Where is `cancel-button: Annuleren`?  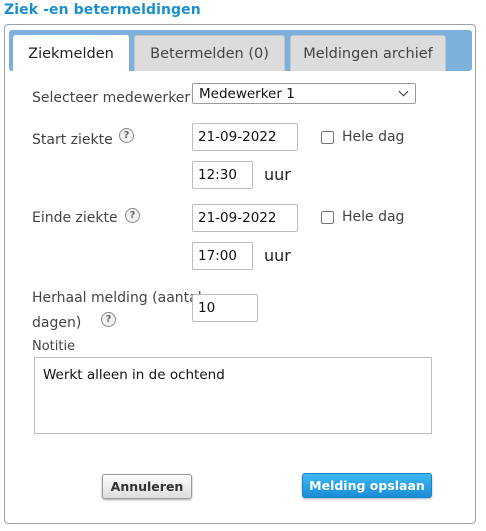
cancel-button: Annuleren is located at coordinates (147, 486).